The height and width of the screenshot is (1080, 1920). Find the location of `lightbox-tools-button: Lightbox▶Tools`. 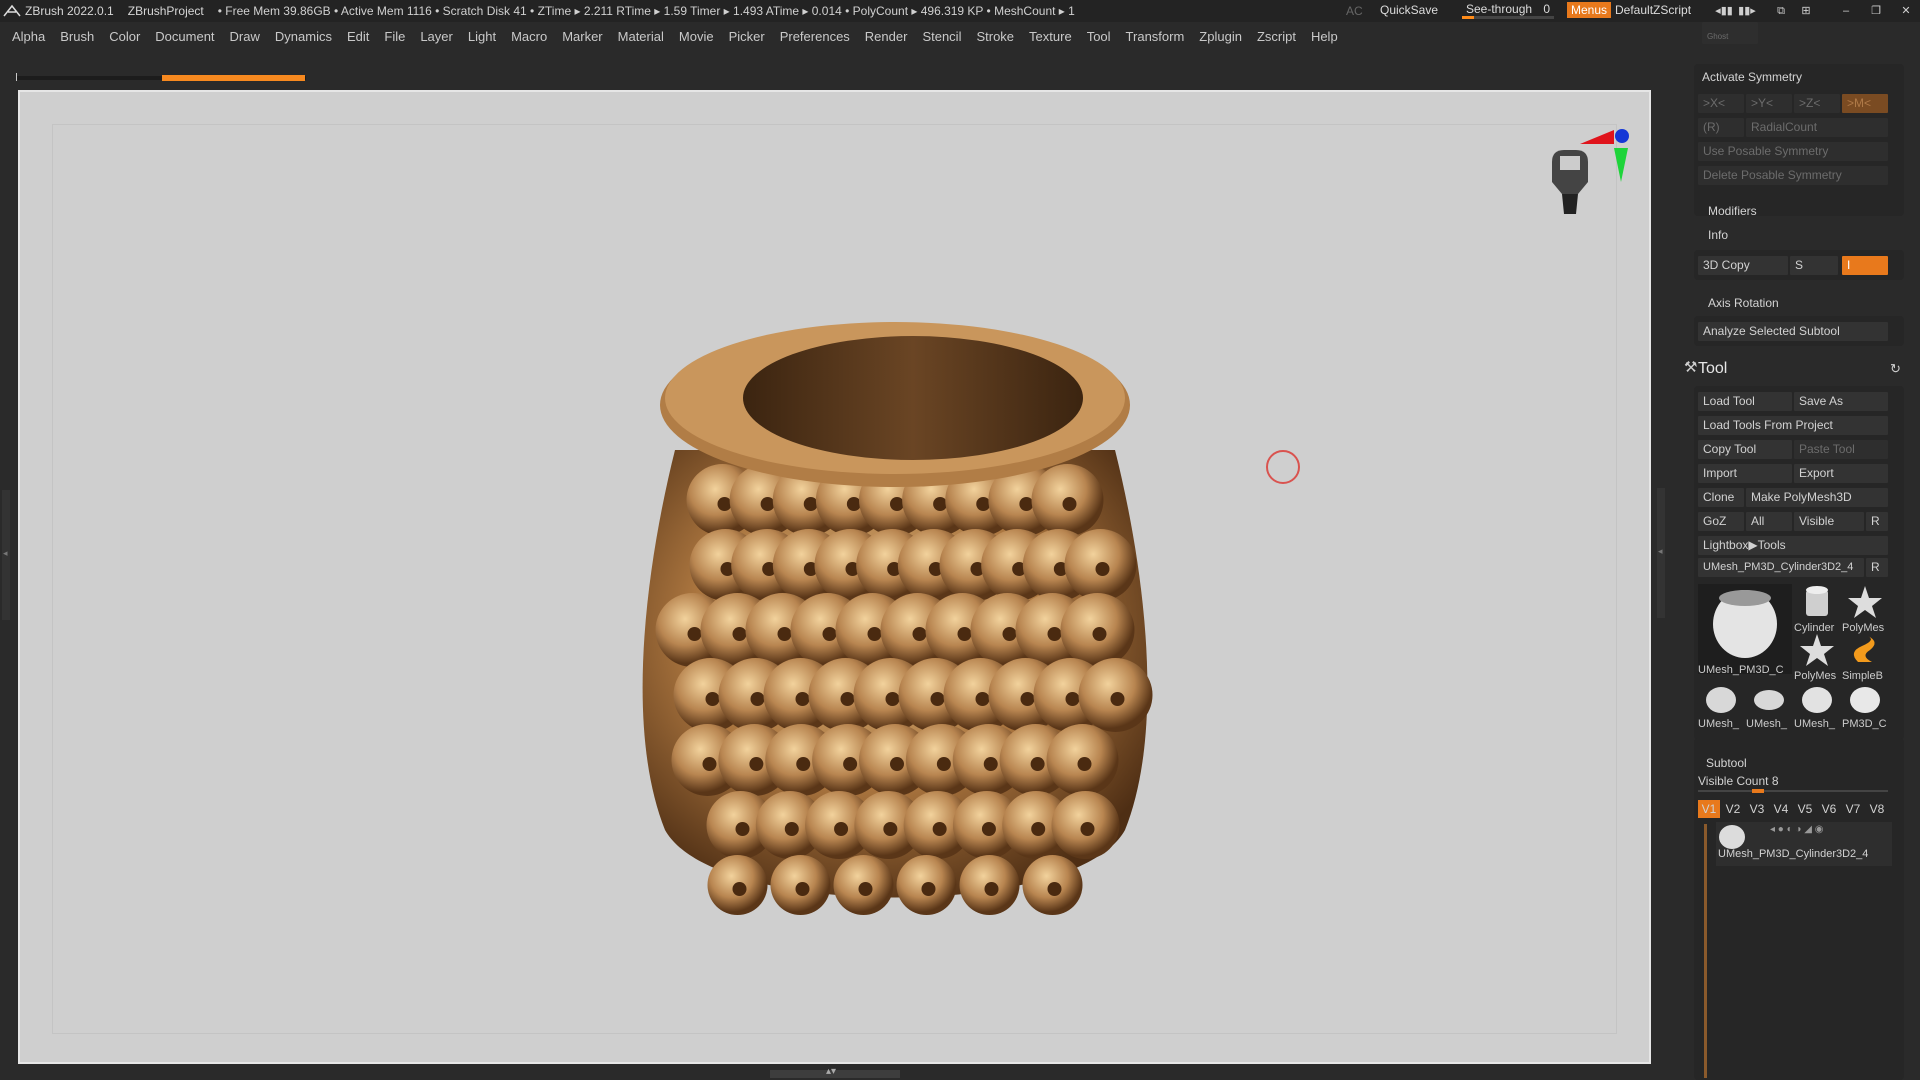

lightbox-tools-button: Lightbox▶Tools is located at coordinates (1793, 545).